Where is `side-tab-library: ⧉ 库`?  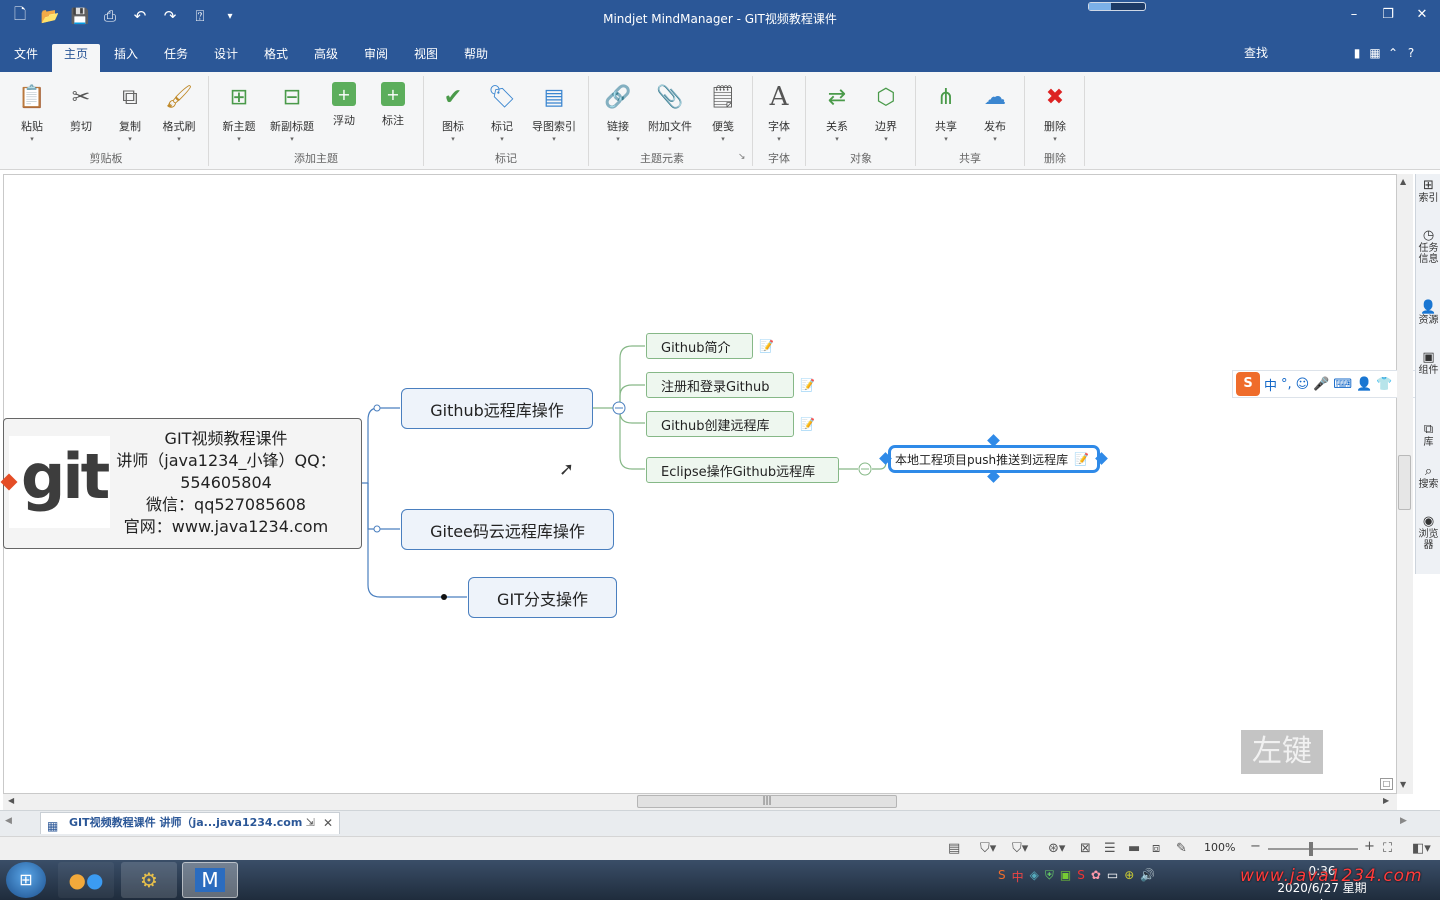
side-tab-library: ⧉ 库 is located at coordinates (1428, 435).